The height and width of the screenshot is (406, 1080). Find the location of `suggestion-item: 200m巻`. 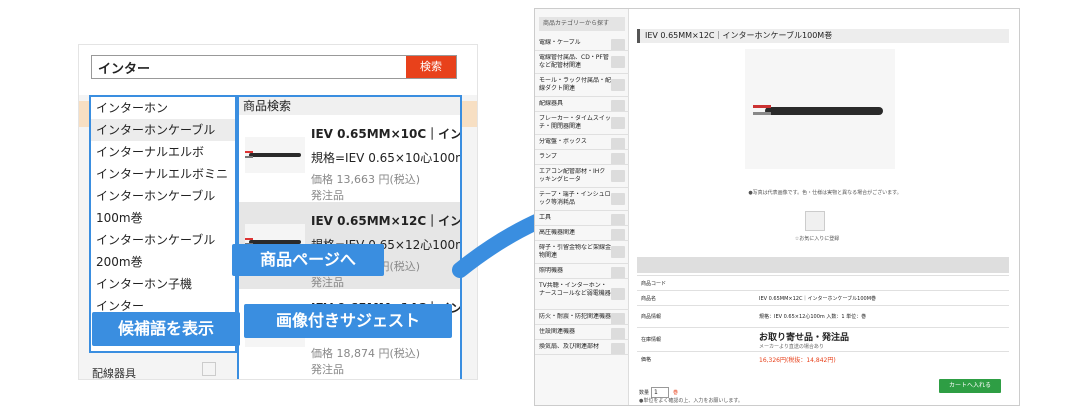

suggestion-item: 200m巻 is located at coordinates (163, 262).